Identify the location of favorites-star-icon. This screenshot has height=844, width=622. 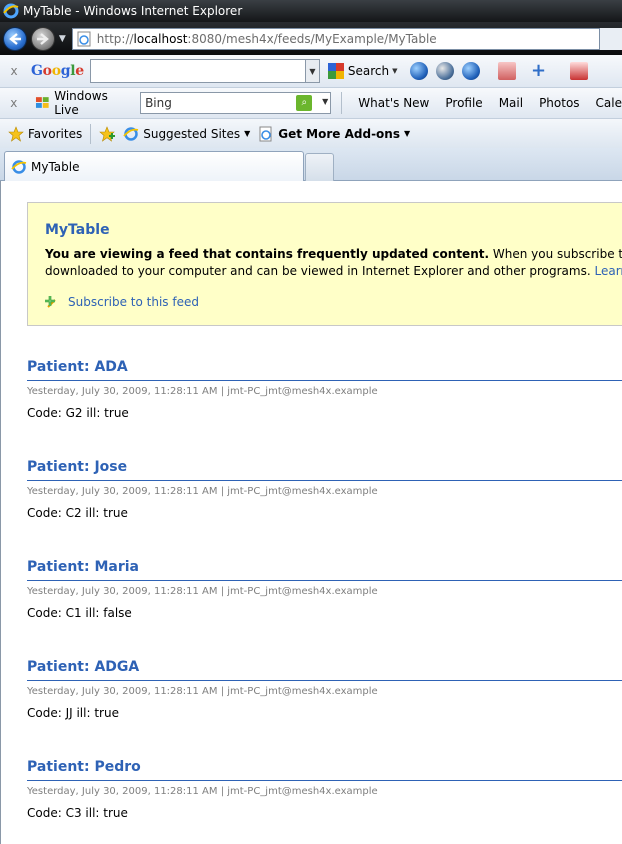
(16, 133).